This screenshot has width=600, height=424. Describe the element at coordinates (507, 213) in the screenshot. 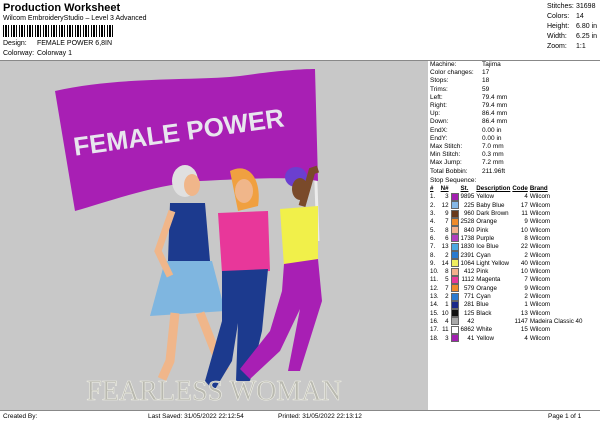

I see `table-row: 3. 9 960 Dark Brown 11 Wilcom` at that location.